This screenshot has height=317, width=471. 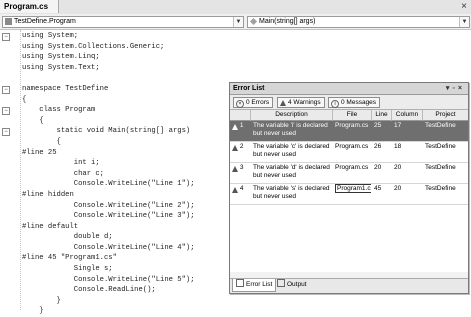 What do you see at coordinates (253, 21) in the screenshot?
I see `method-icon` at bounding box center [253, 21].